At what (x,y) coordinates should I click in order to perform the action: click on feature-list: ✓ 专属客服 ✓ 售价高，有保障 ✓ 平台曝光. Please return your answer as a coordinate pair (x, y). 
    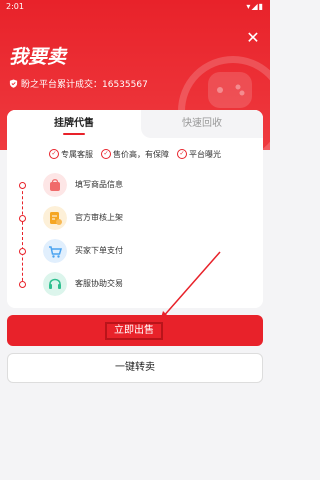
    Looking at the image, I should click on (135, 154).